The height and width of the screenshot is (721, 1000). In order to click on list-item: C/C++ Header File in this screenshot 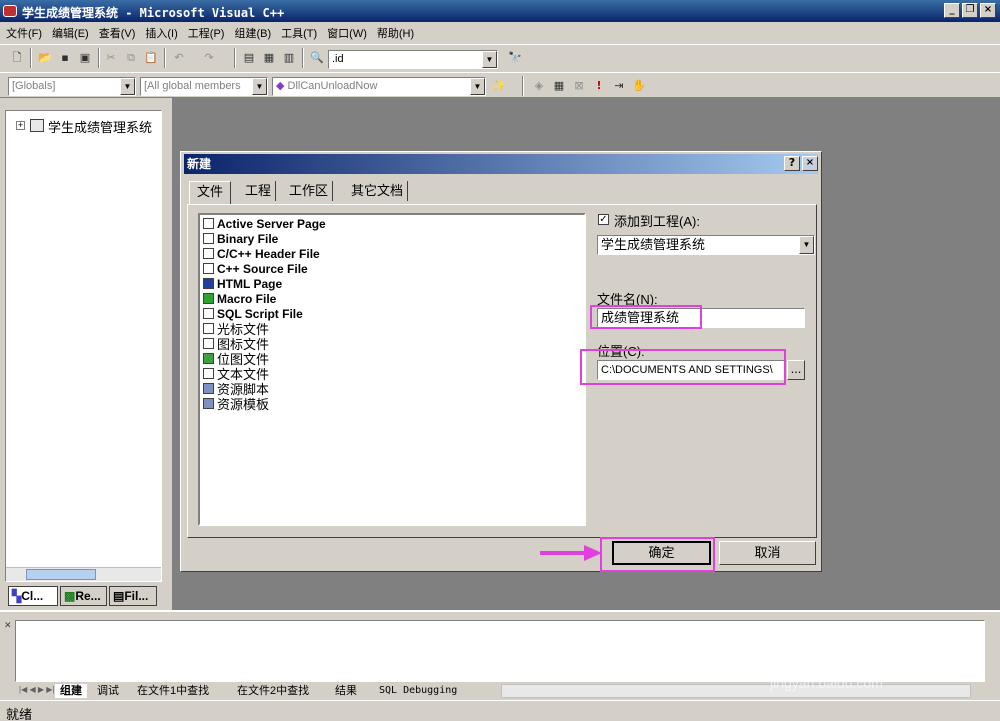, I will do `click(261, 253)`.